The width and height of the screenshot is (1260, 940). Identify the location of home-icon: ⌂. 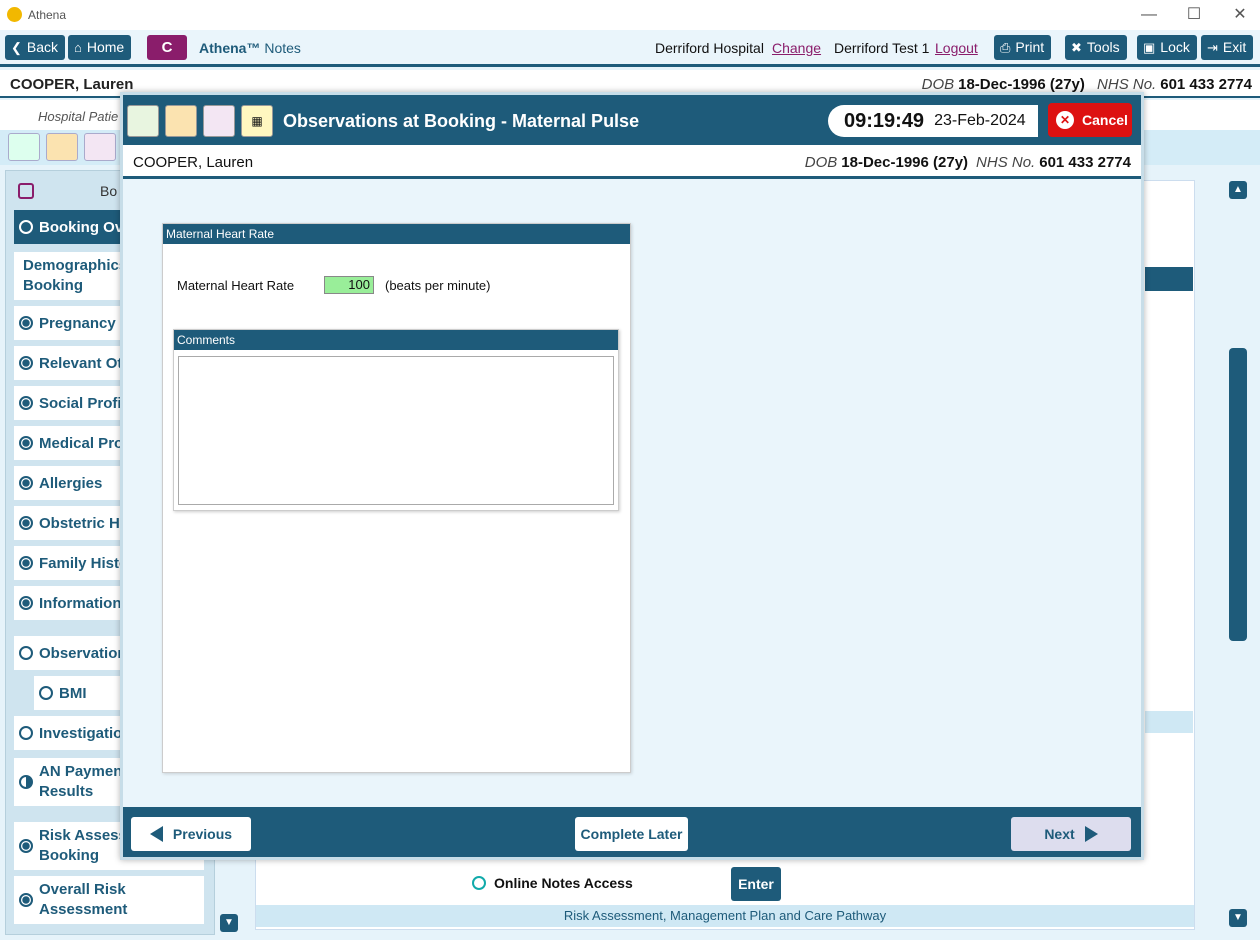
(78, 47).